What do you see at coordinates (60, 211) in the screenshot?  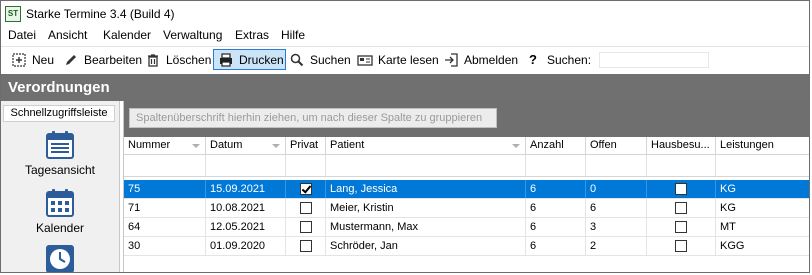 I see `sidebar-item-kalender: Kalender` at bounding box center [60, 211].